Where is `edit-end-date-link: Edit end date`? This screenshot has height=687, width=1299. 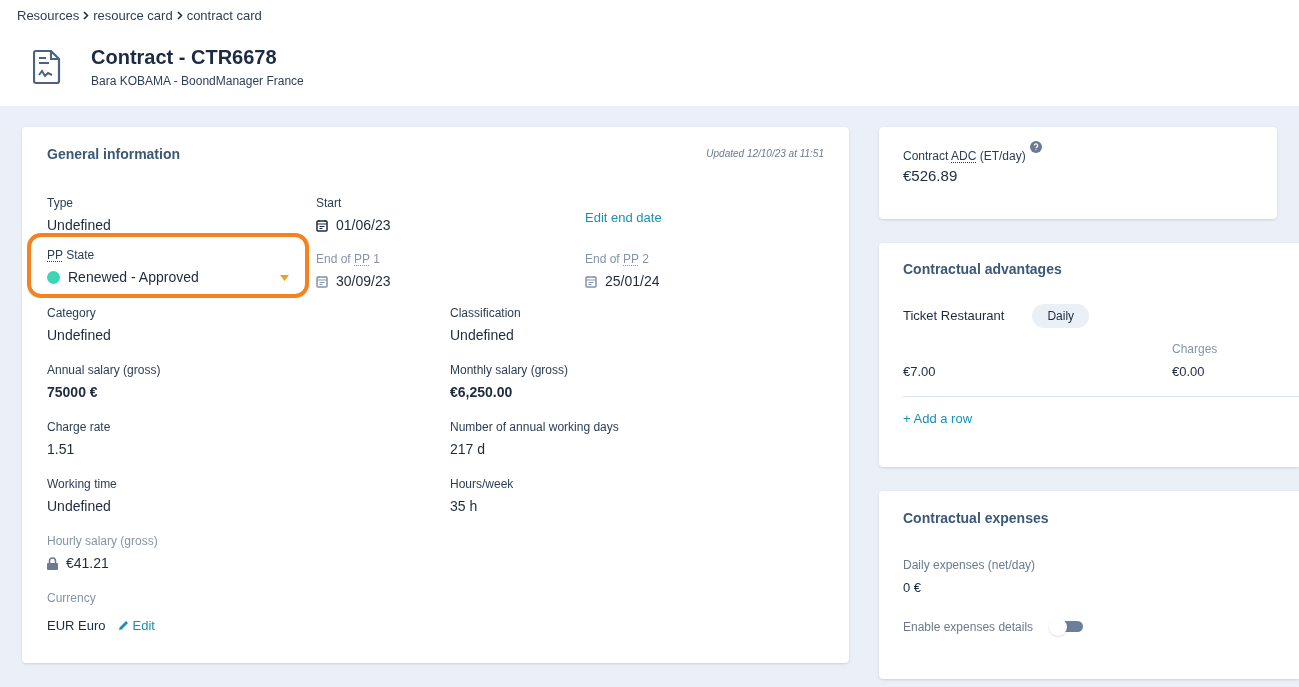 edit-end-date-link: Edit end date is located at coordinates (623, 217).